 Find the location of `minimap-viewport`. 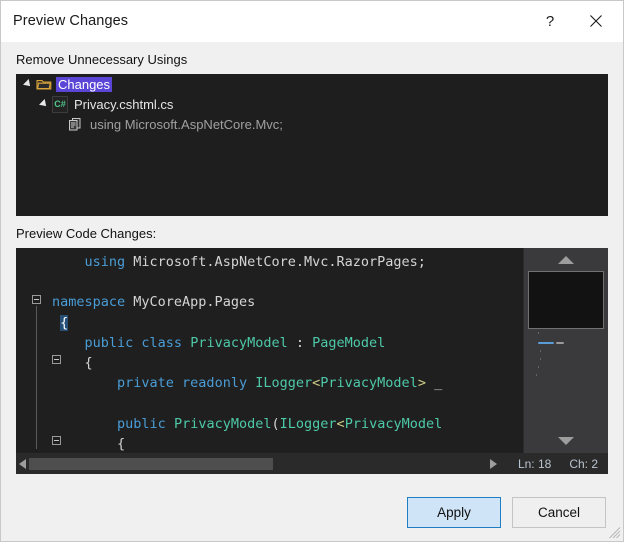

minimap-viewport is located at coordinates (566, 300).